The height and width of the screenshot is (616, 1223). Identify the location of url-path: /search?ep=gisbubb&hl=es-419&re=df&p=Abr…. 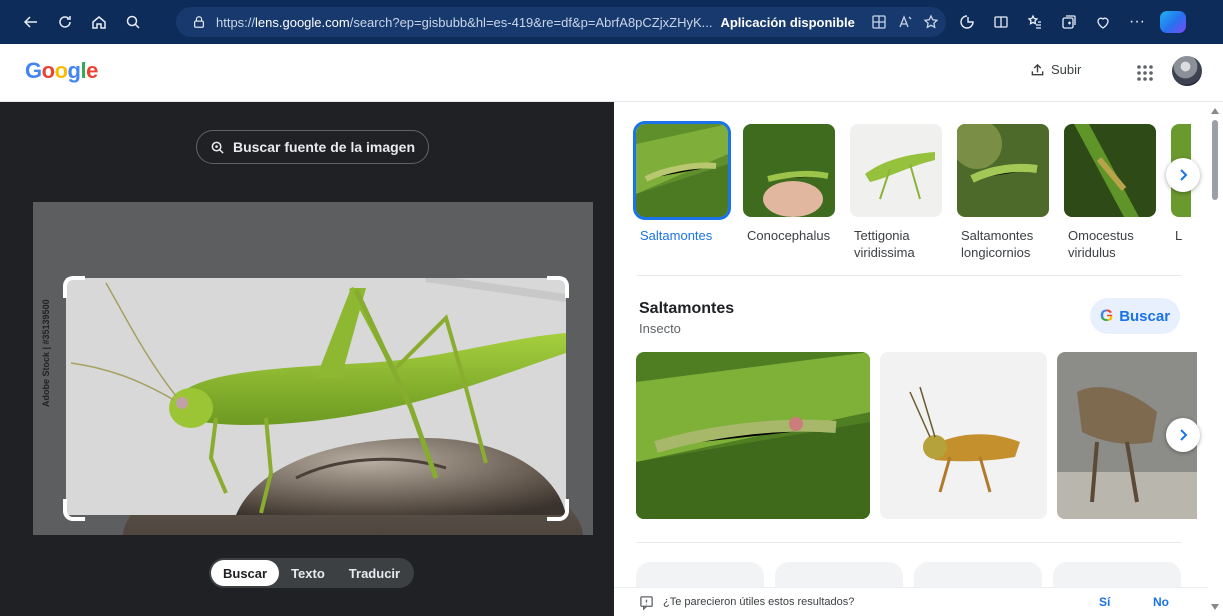
(531, 22).